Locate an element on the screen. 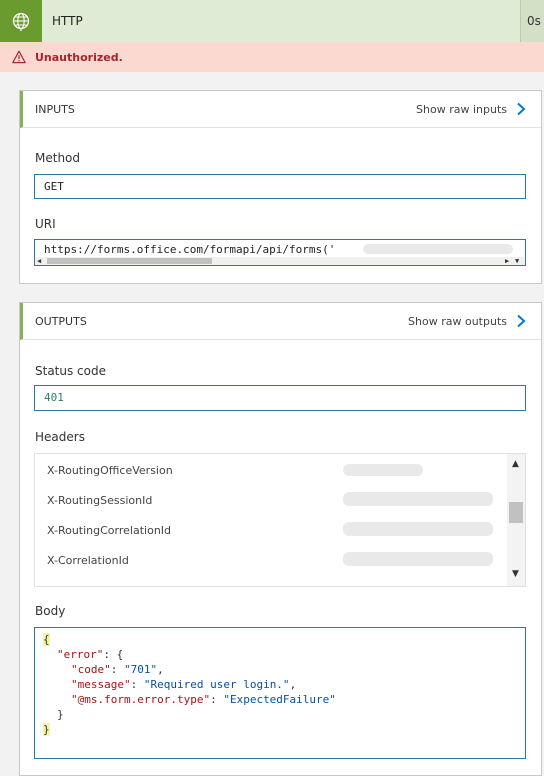  show-raw-outputs-link: Show raw outputs is located at coordinates (467, 321).